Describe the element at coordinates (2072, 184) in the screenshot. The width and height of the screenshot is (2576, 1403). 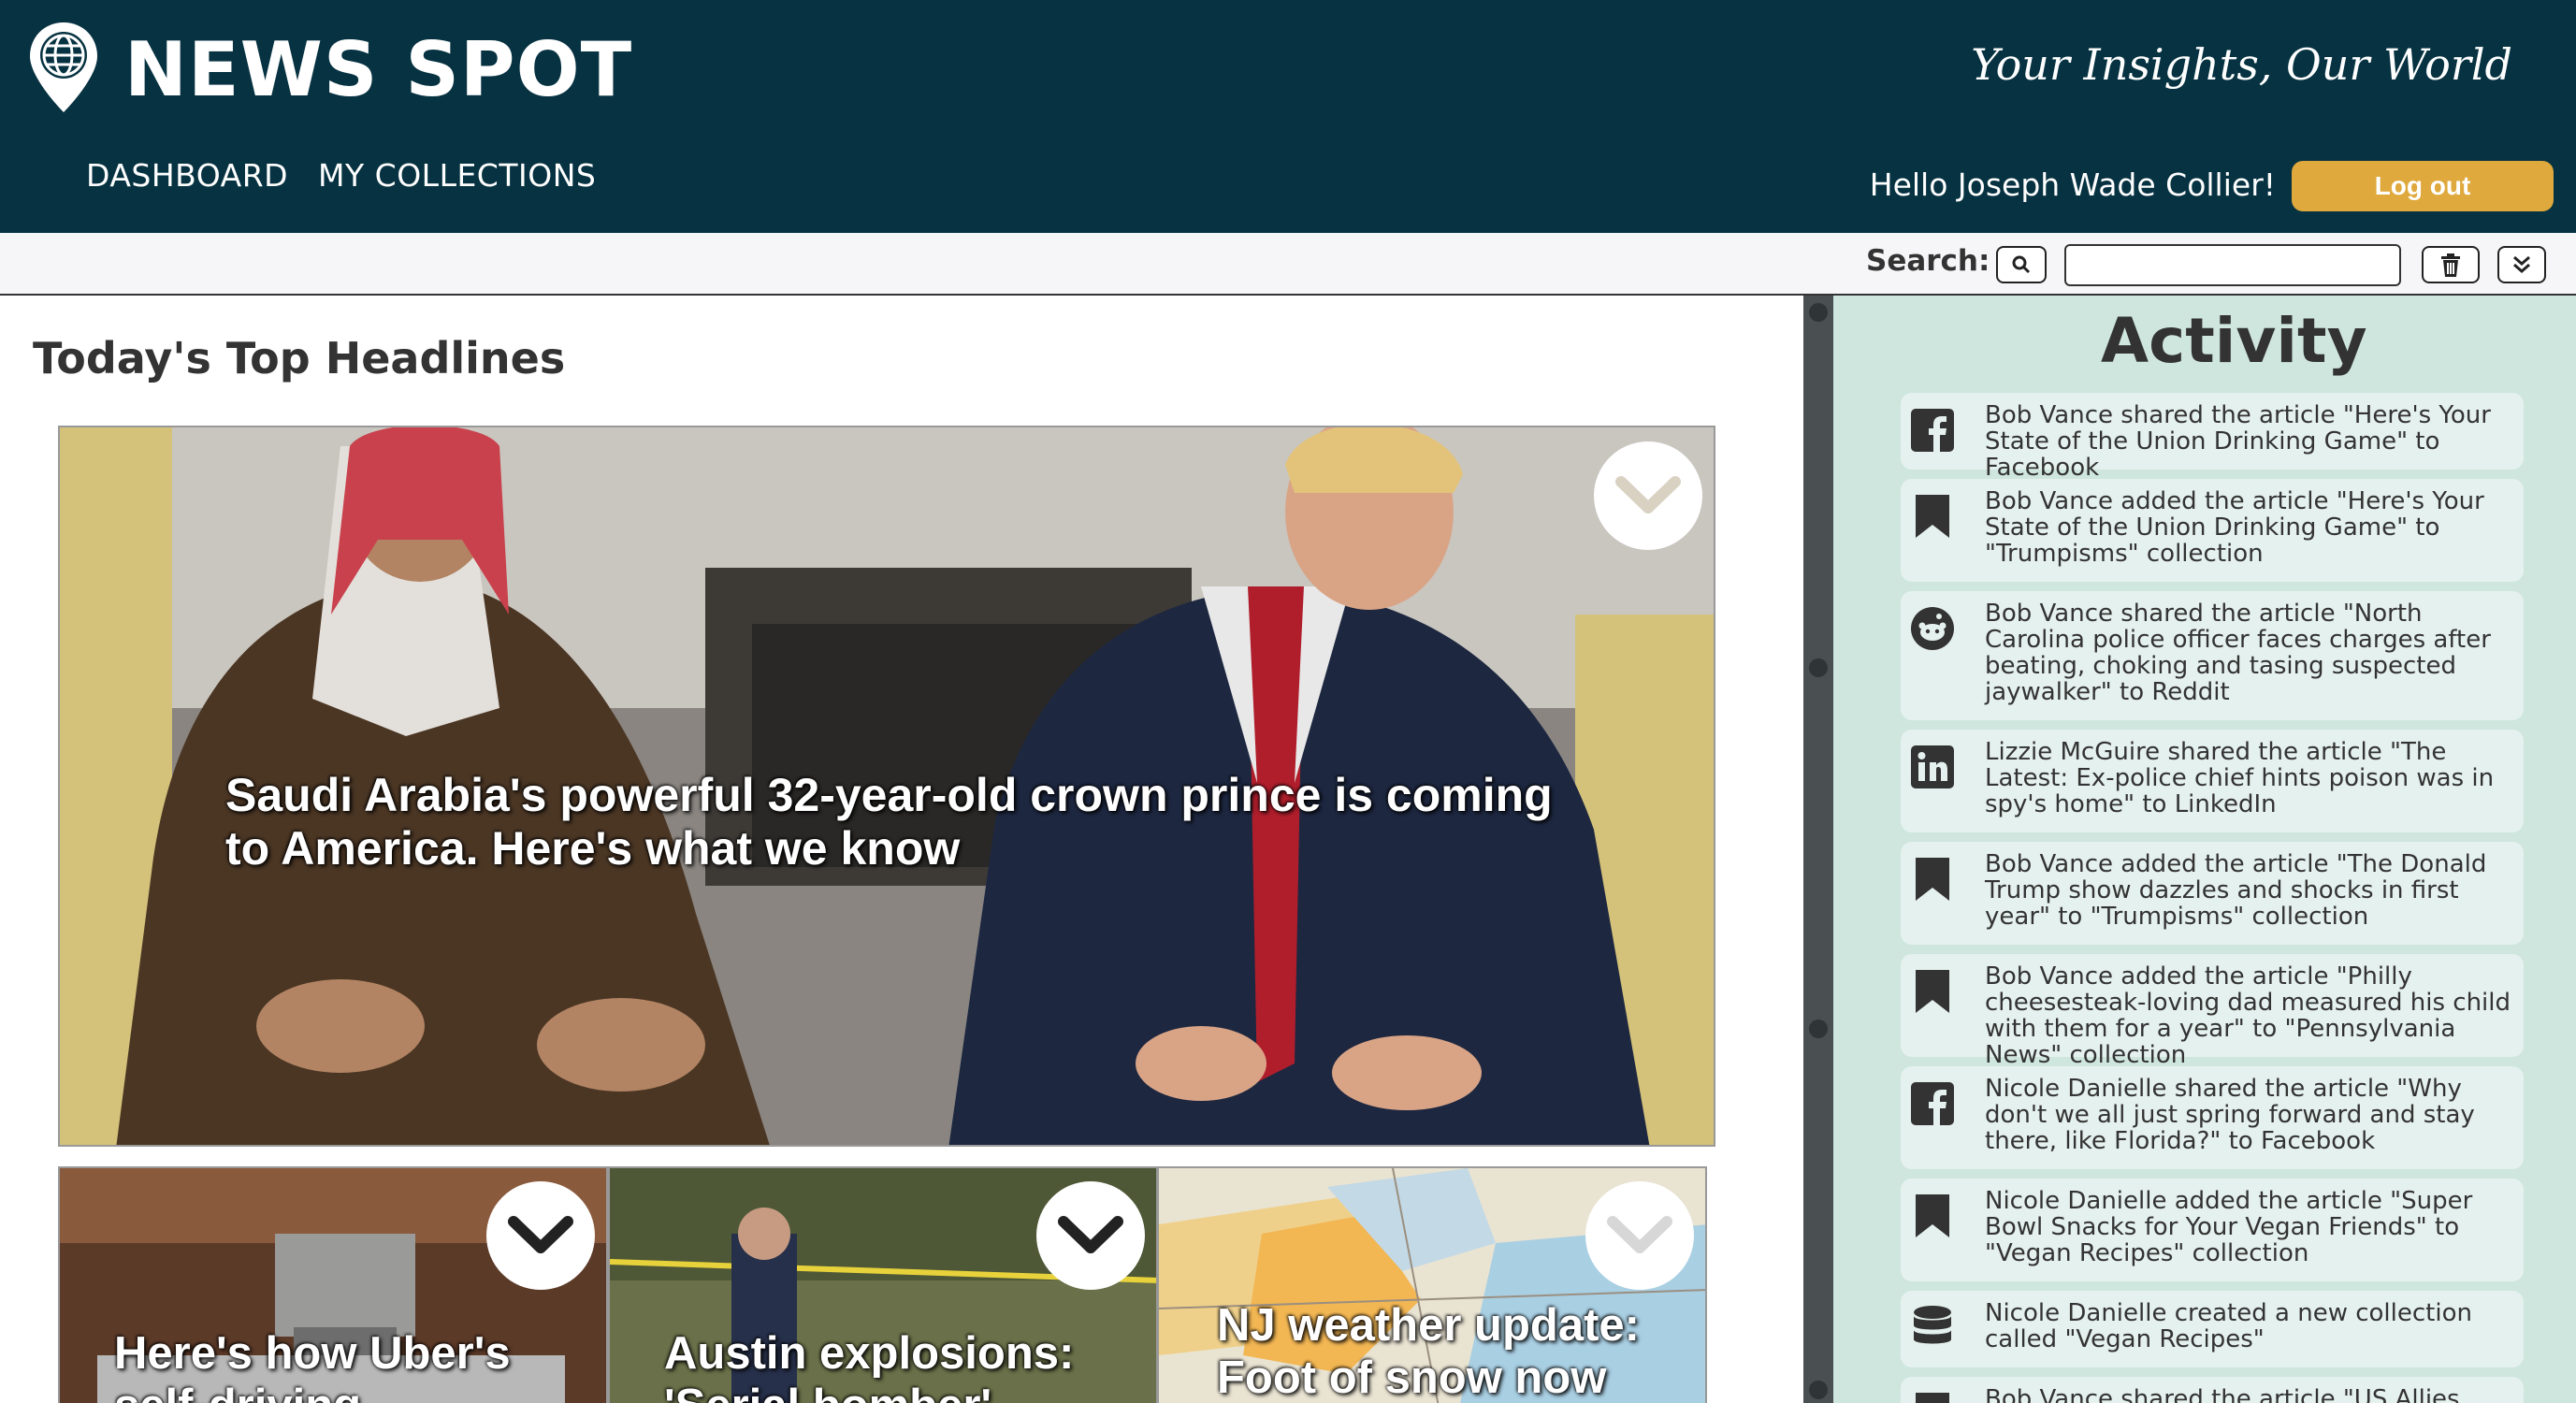
I see `user-greeting: Hello Joseph Wade Collier!` at that location.